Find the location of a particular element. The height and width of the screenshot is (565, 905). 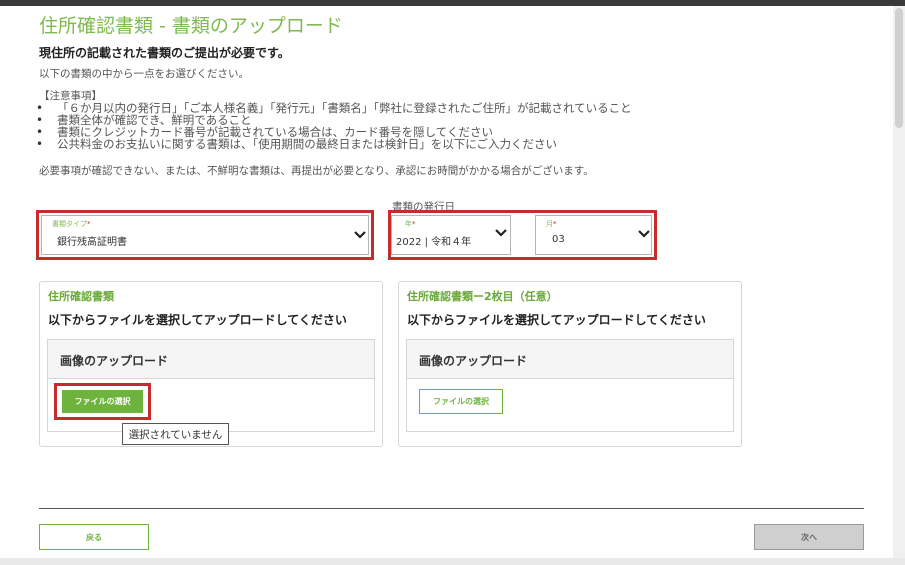

month-value: 03 is located at coordinates (558, 239).